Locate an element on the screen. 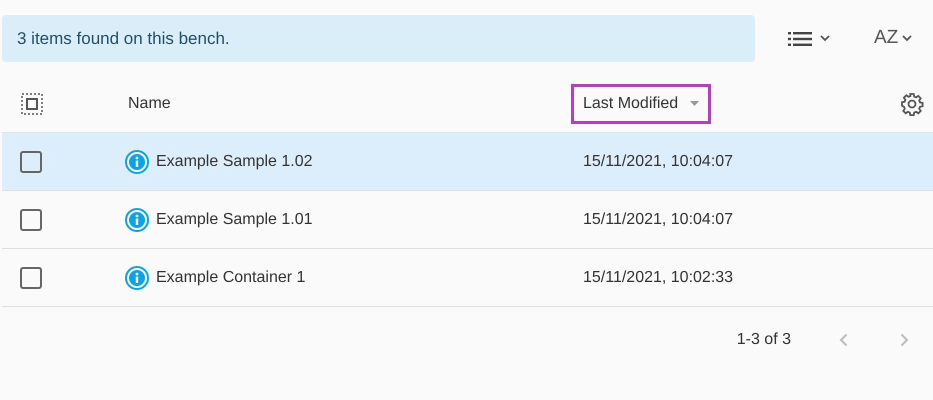  name-cell-text: Example Container 1 is located at coordinates (231, 278).